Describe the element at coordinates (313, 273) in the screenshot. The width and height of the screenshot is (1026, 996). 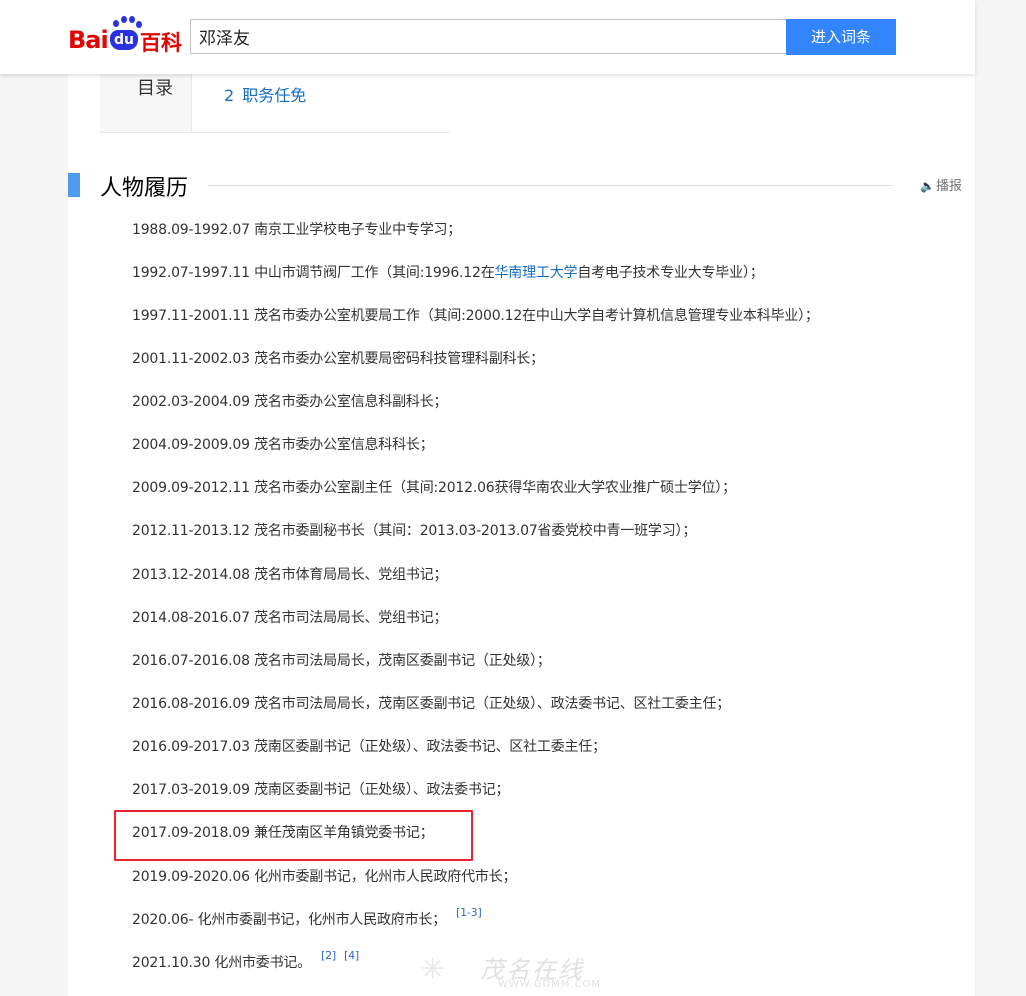
I see `career-item-text: 1992.07-1997.11 中山市调节阀厂工作（其间:1996.12在` at that location.